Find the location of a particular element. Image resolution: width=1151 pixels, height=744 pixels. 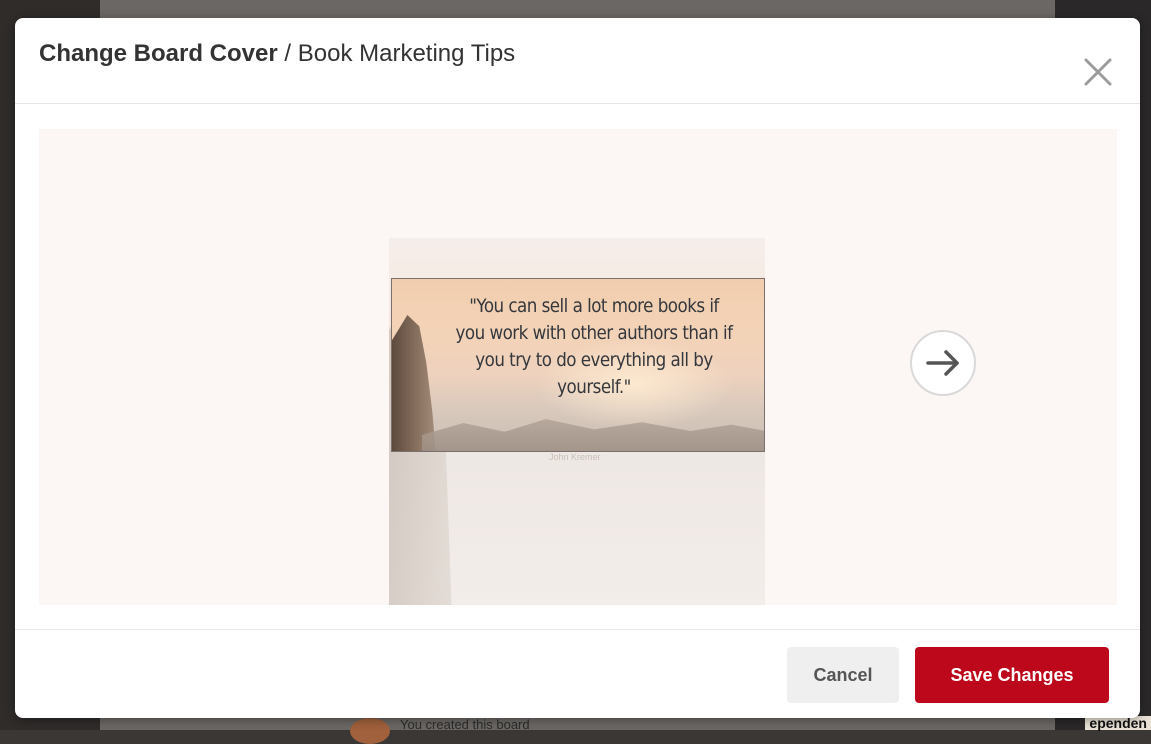

modal-title: Change Board Cover / Book Marketing Tips is located at coordinates (277, 54).